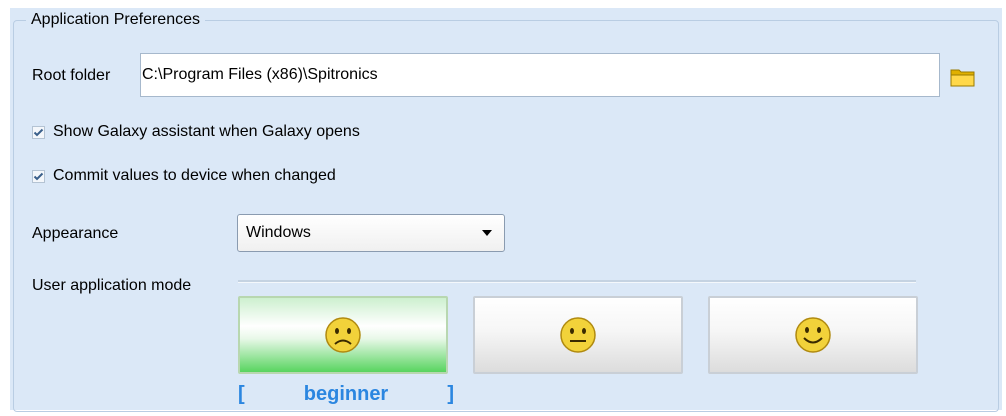  I want to click on show-galaxy-assistant-checkbox, so click(38, 132).